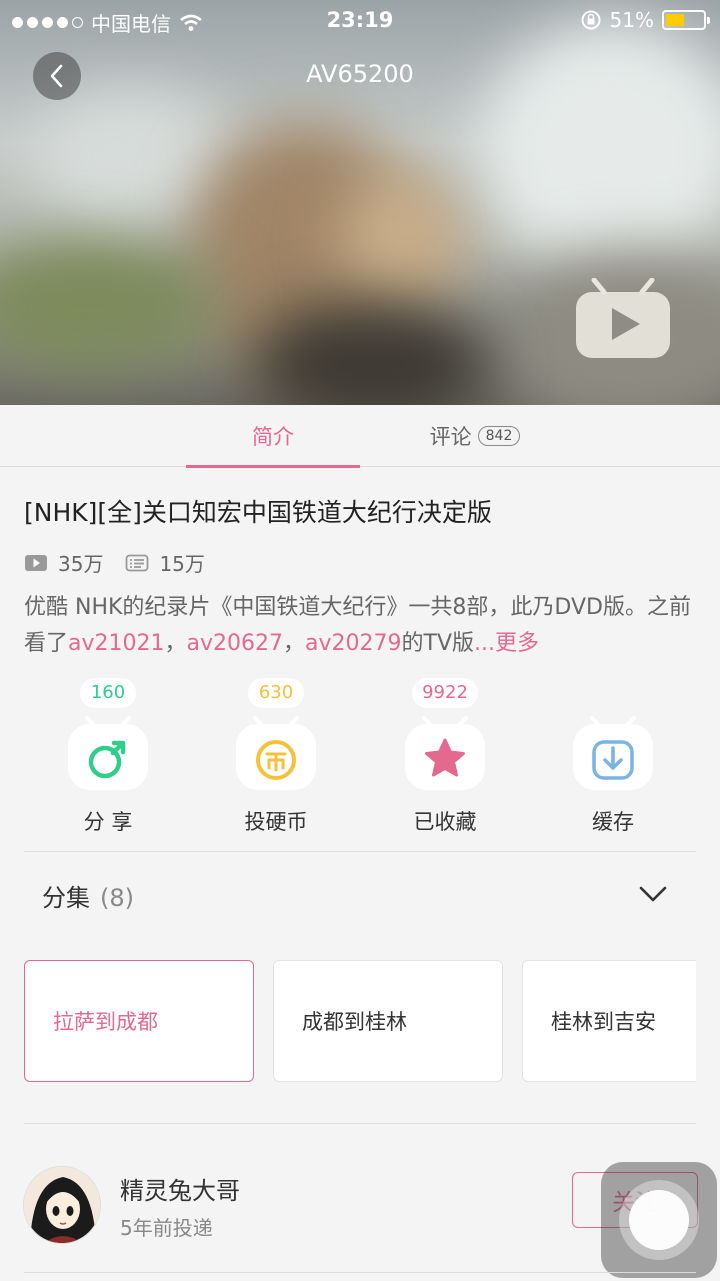  What do you see at coordinates (686, 20) in the screenshot?
I see `battery-icon` at bounding box center [686, 20].